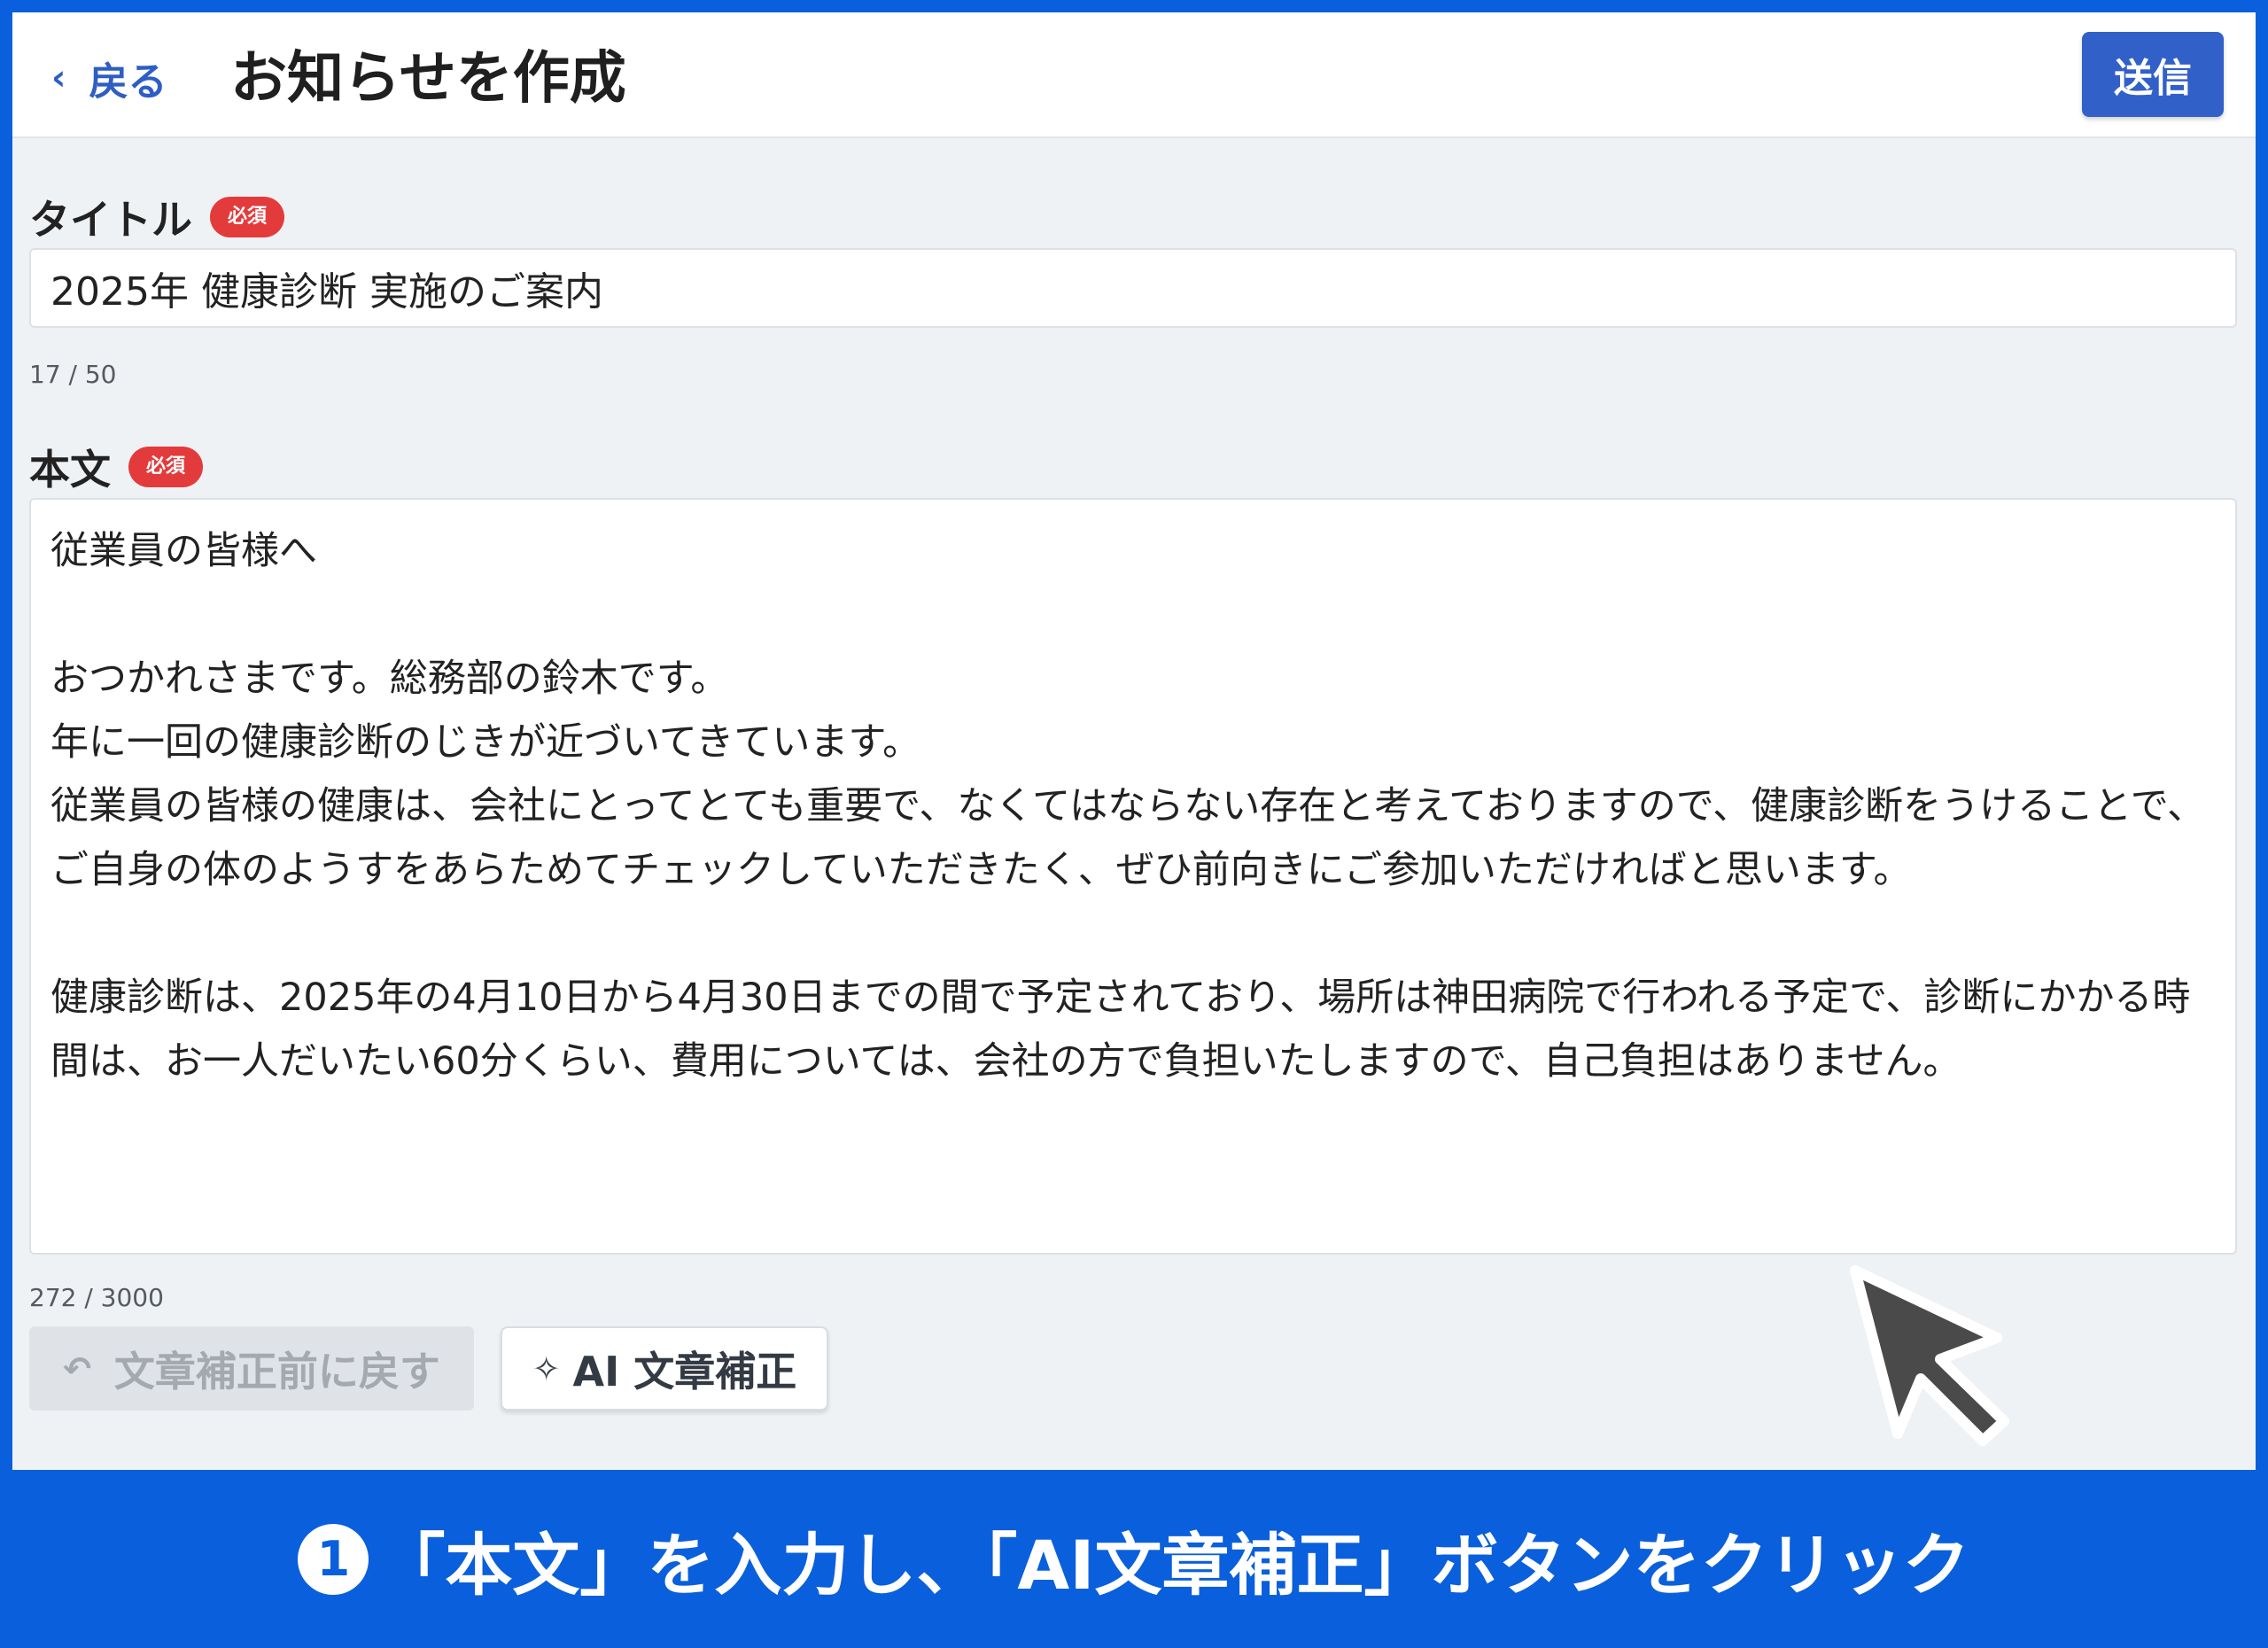 The height and width of the screenshot is (1648, 2268). I want to click on title-field-label: タイトル 必須, so click(157, 217).